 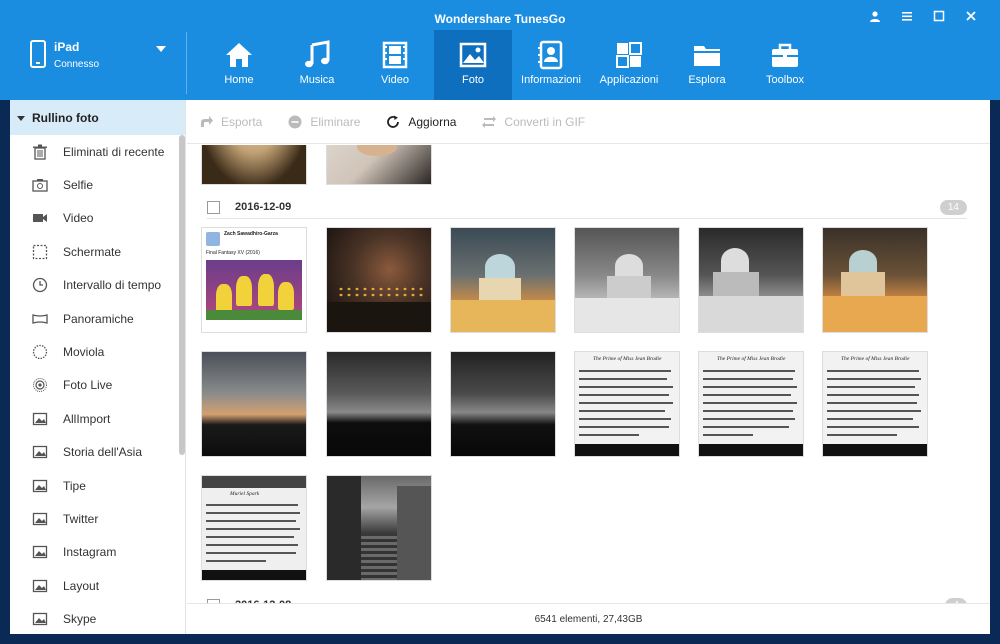 I want to click on sidebar-item-foto-live: Foto Live, so click(x=97, y=385).